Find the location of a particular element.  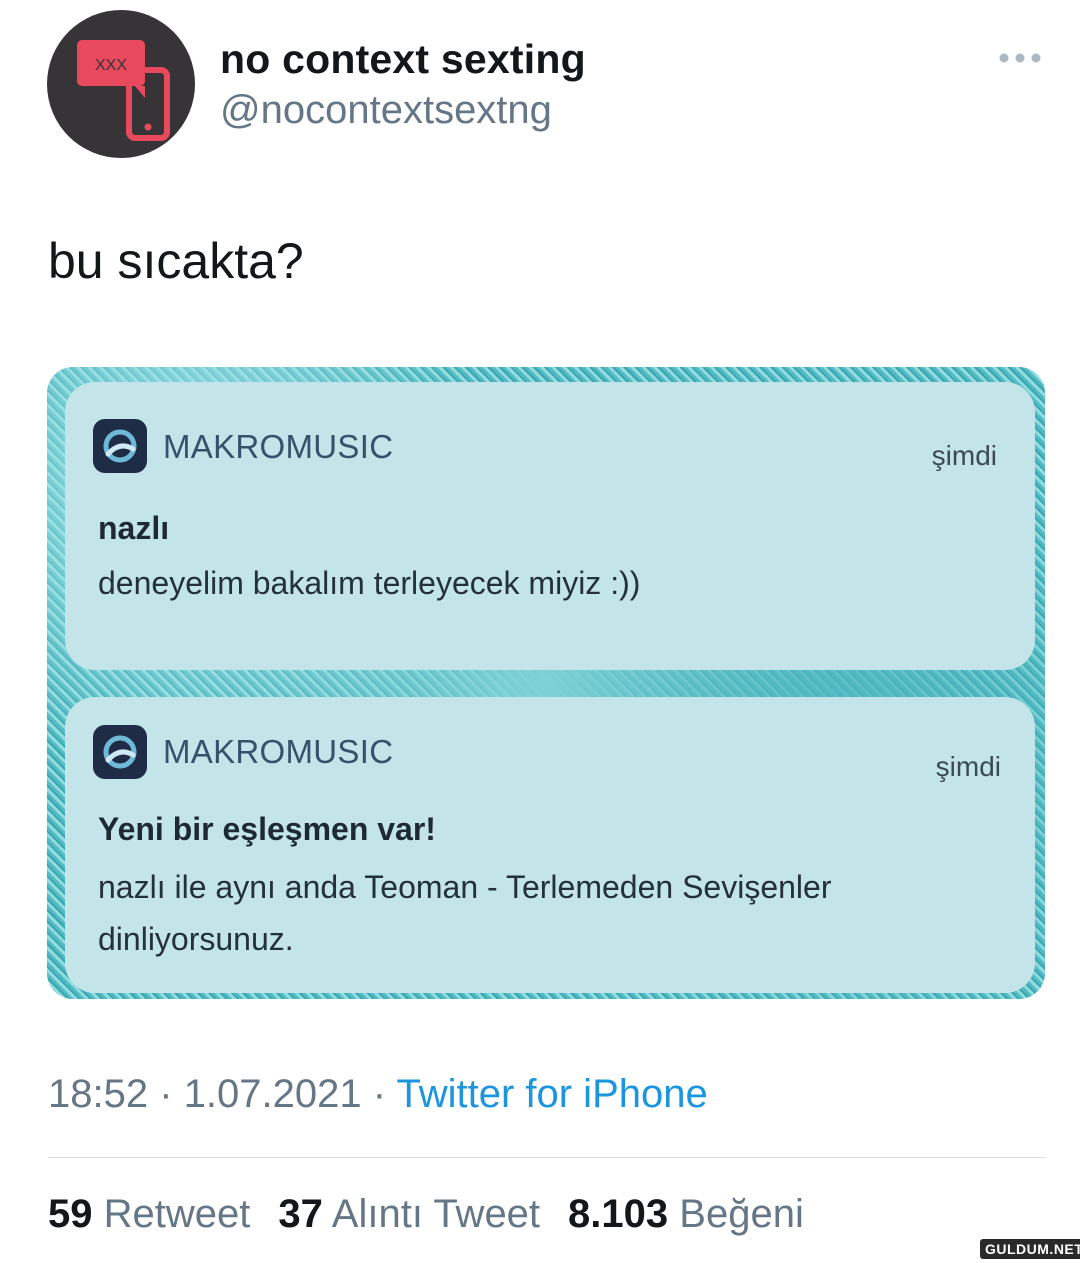

likes-label: Beğeni is located at coordinates (741, 1214).